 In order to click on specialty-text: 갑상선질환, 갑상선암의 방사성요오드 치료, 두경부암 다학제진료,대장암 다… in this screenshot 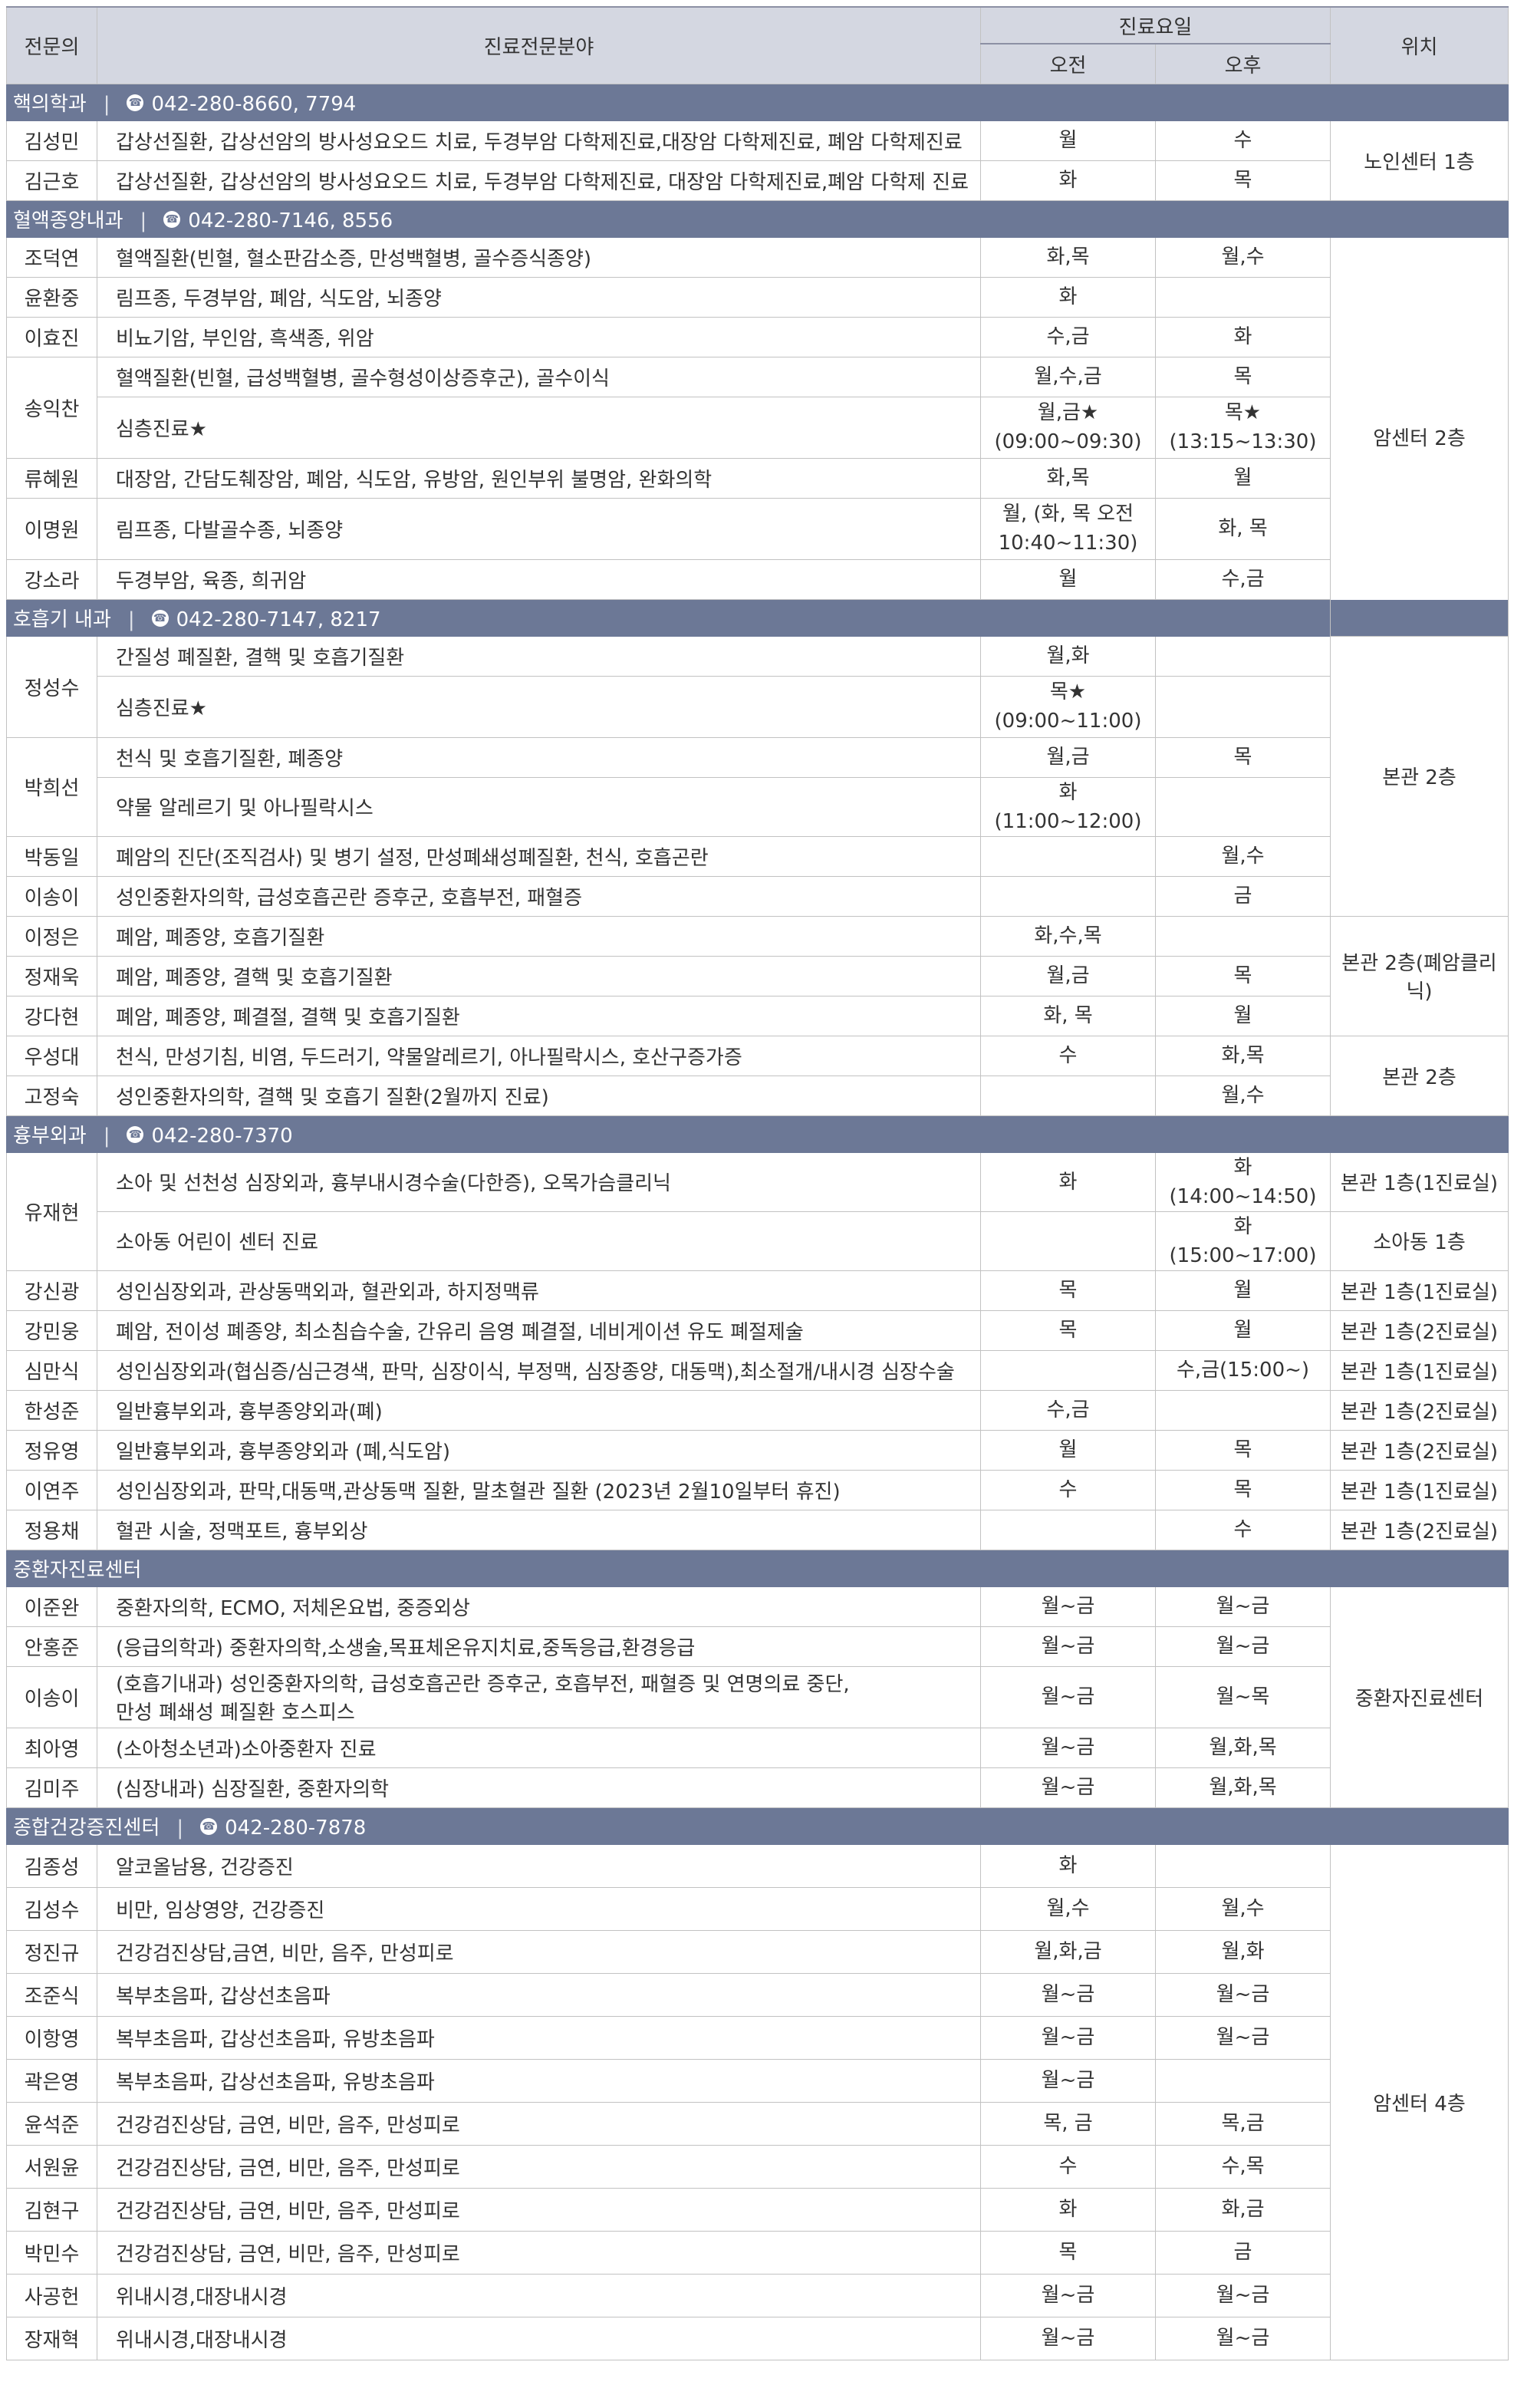, I will do `click(539, 142)`.